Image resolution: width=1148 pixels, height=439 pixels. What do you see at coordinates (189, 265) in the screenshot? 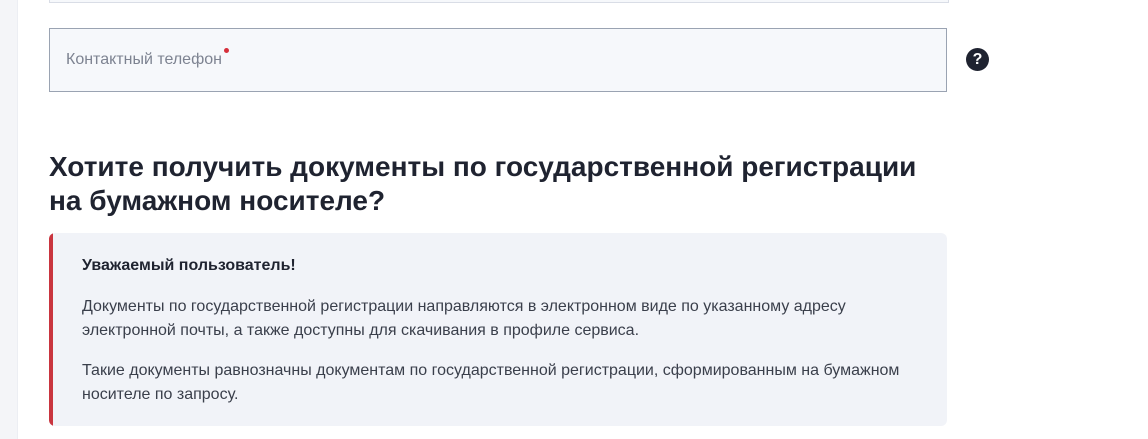
I see `notice-heading: Уважаемый пользователь!` at bounding box center [189, 265].